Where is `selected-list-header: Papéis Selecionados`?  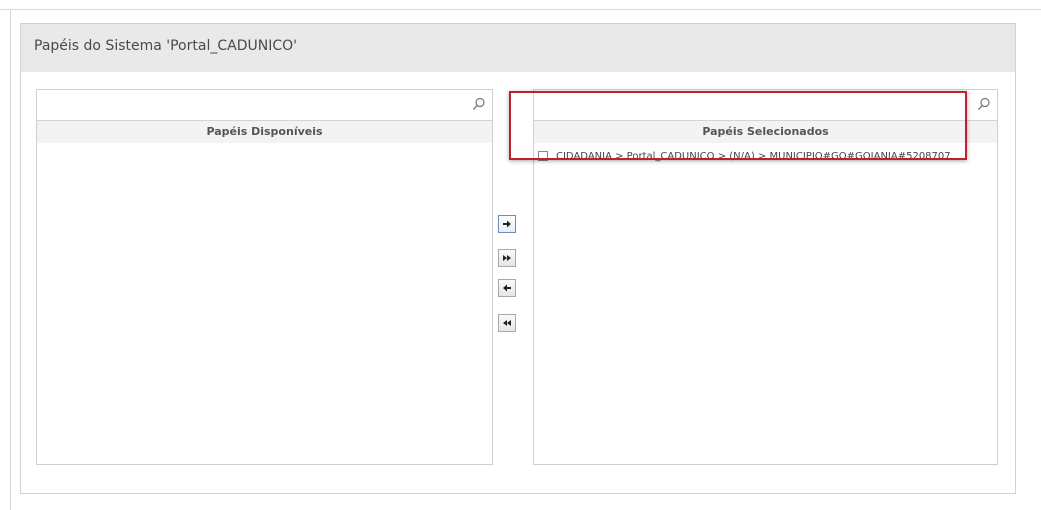 selected-list-header: Papéis Selecionados is located at coordinates (765, 132).